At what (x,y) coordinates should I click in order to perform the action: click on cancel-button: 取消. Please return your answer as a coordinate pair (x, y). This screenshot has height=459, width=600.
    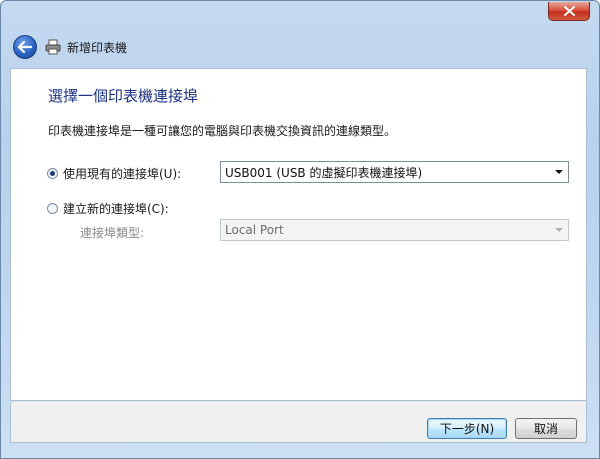
    Looking at the image, I should click on (546, 428).